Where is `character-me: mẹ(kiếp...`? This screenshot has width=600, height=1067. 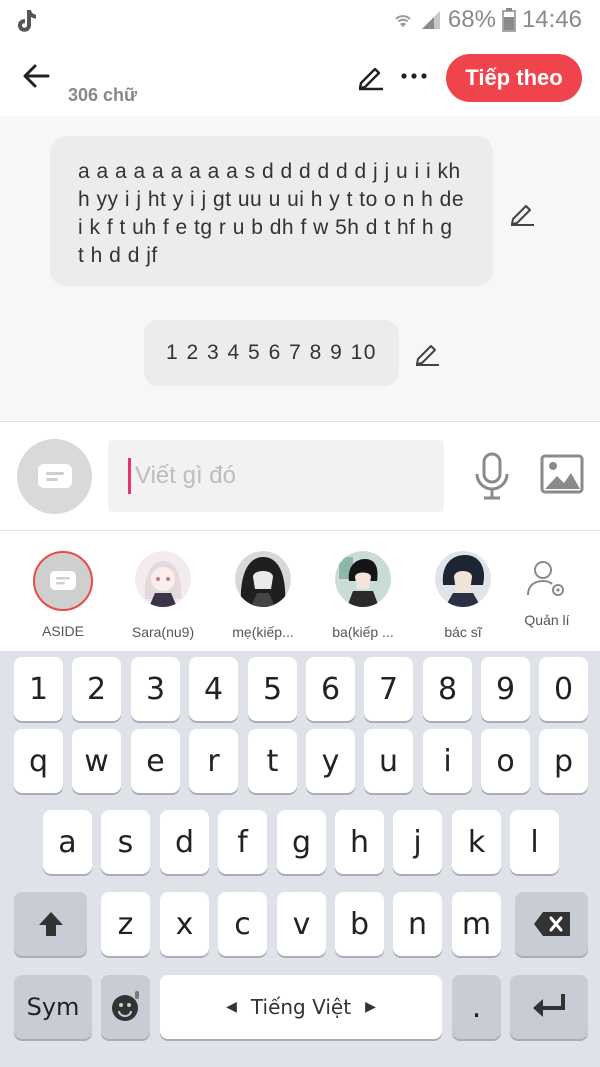
character-me: mẹ(kiếp... is located at coordinates (263, 595).